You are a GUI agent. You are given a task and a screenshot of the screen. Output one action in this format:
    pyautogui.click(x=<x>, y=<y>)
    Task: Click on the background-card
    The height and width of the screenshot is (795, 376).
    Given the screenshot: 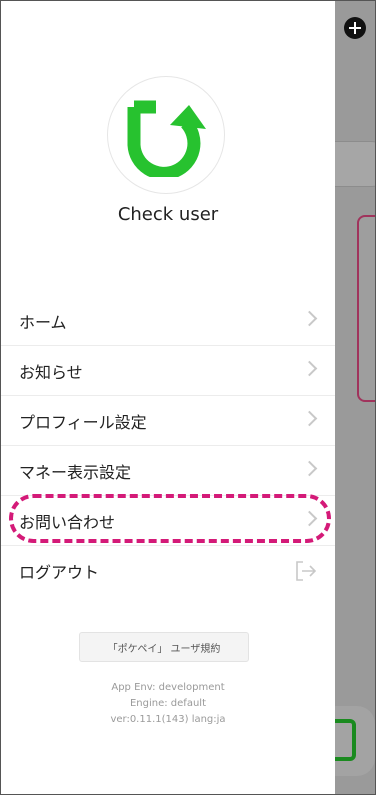 What is the action you would take?
    pyautogui.click(x=366, y=308)
    